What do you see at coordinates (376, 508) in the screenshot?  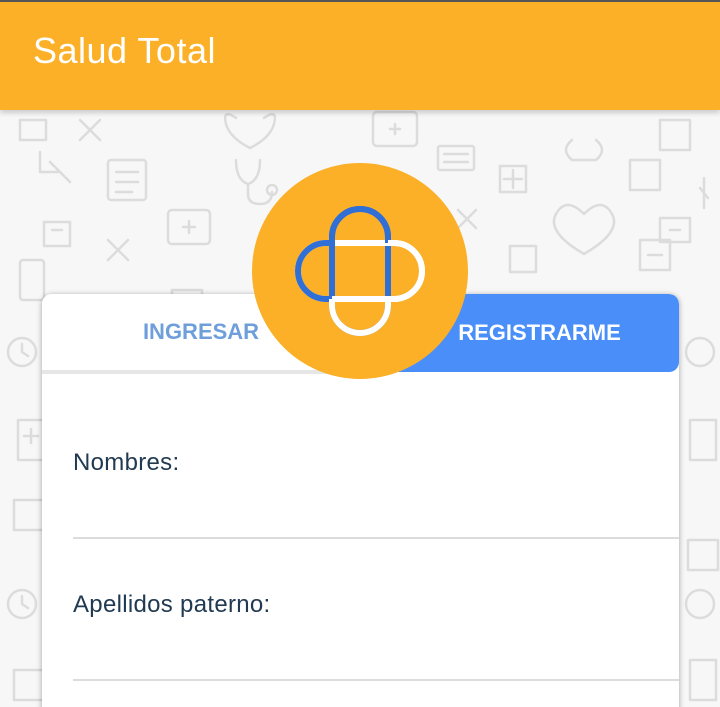 I see `nombres-input` at bounding box center [376, 508].